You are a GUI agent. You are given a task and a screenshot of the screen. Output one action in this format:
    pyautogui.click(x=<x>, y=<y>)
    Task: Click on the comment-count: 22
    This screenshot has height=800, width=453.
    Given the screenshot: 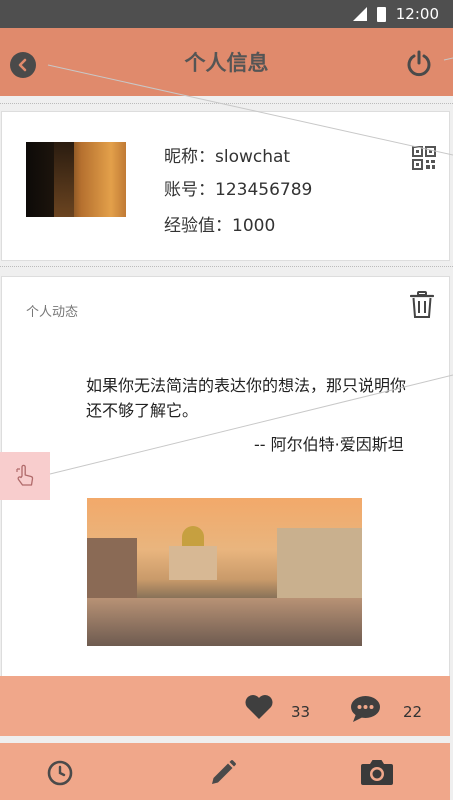 What is the action you would take?
    pyautogui.click(x=413, y=712)
    